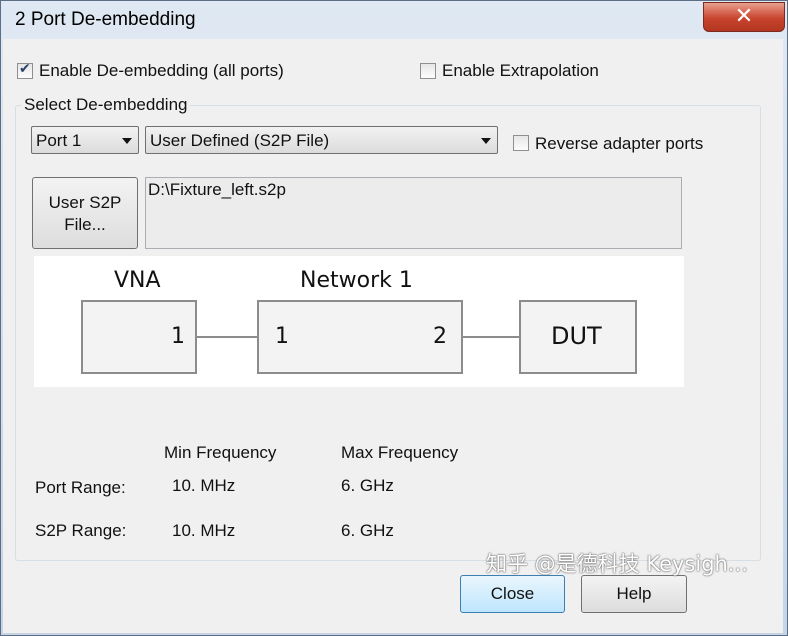  Describe the element at coordinates (178, 336) in the screenshot. I see `vna-port-label: 1` at that location.